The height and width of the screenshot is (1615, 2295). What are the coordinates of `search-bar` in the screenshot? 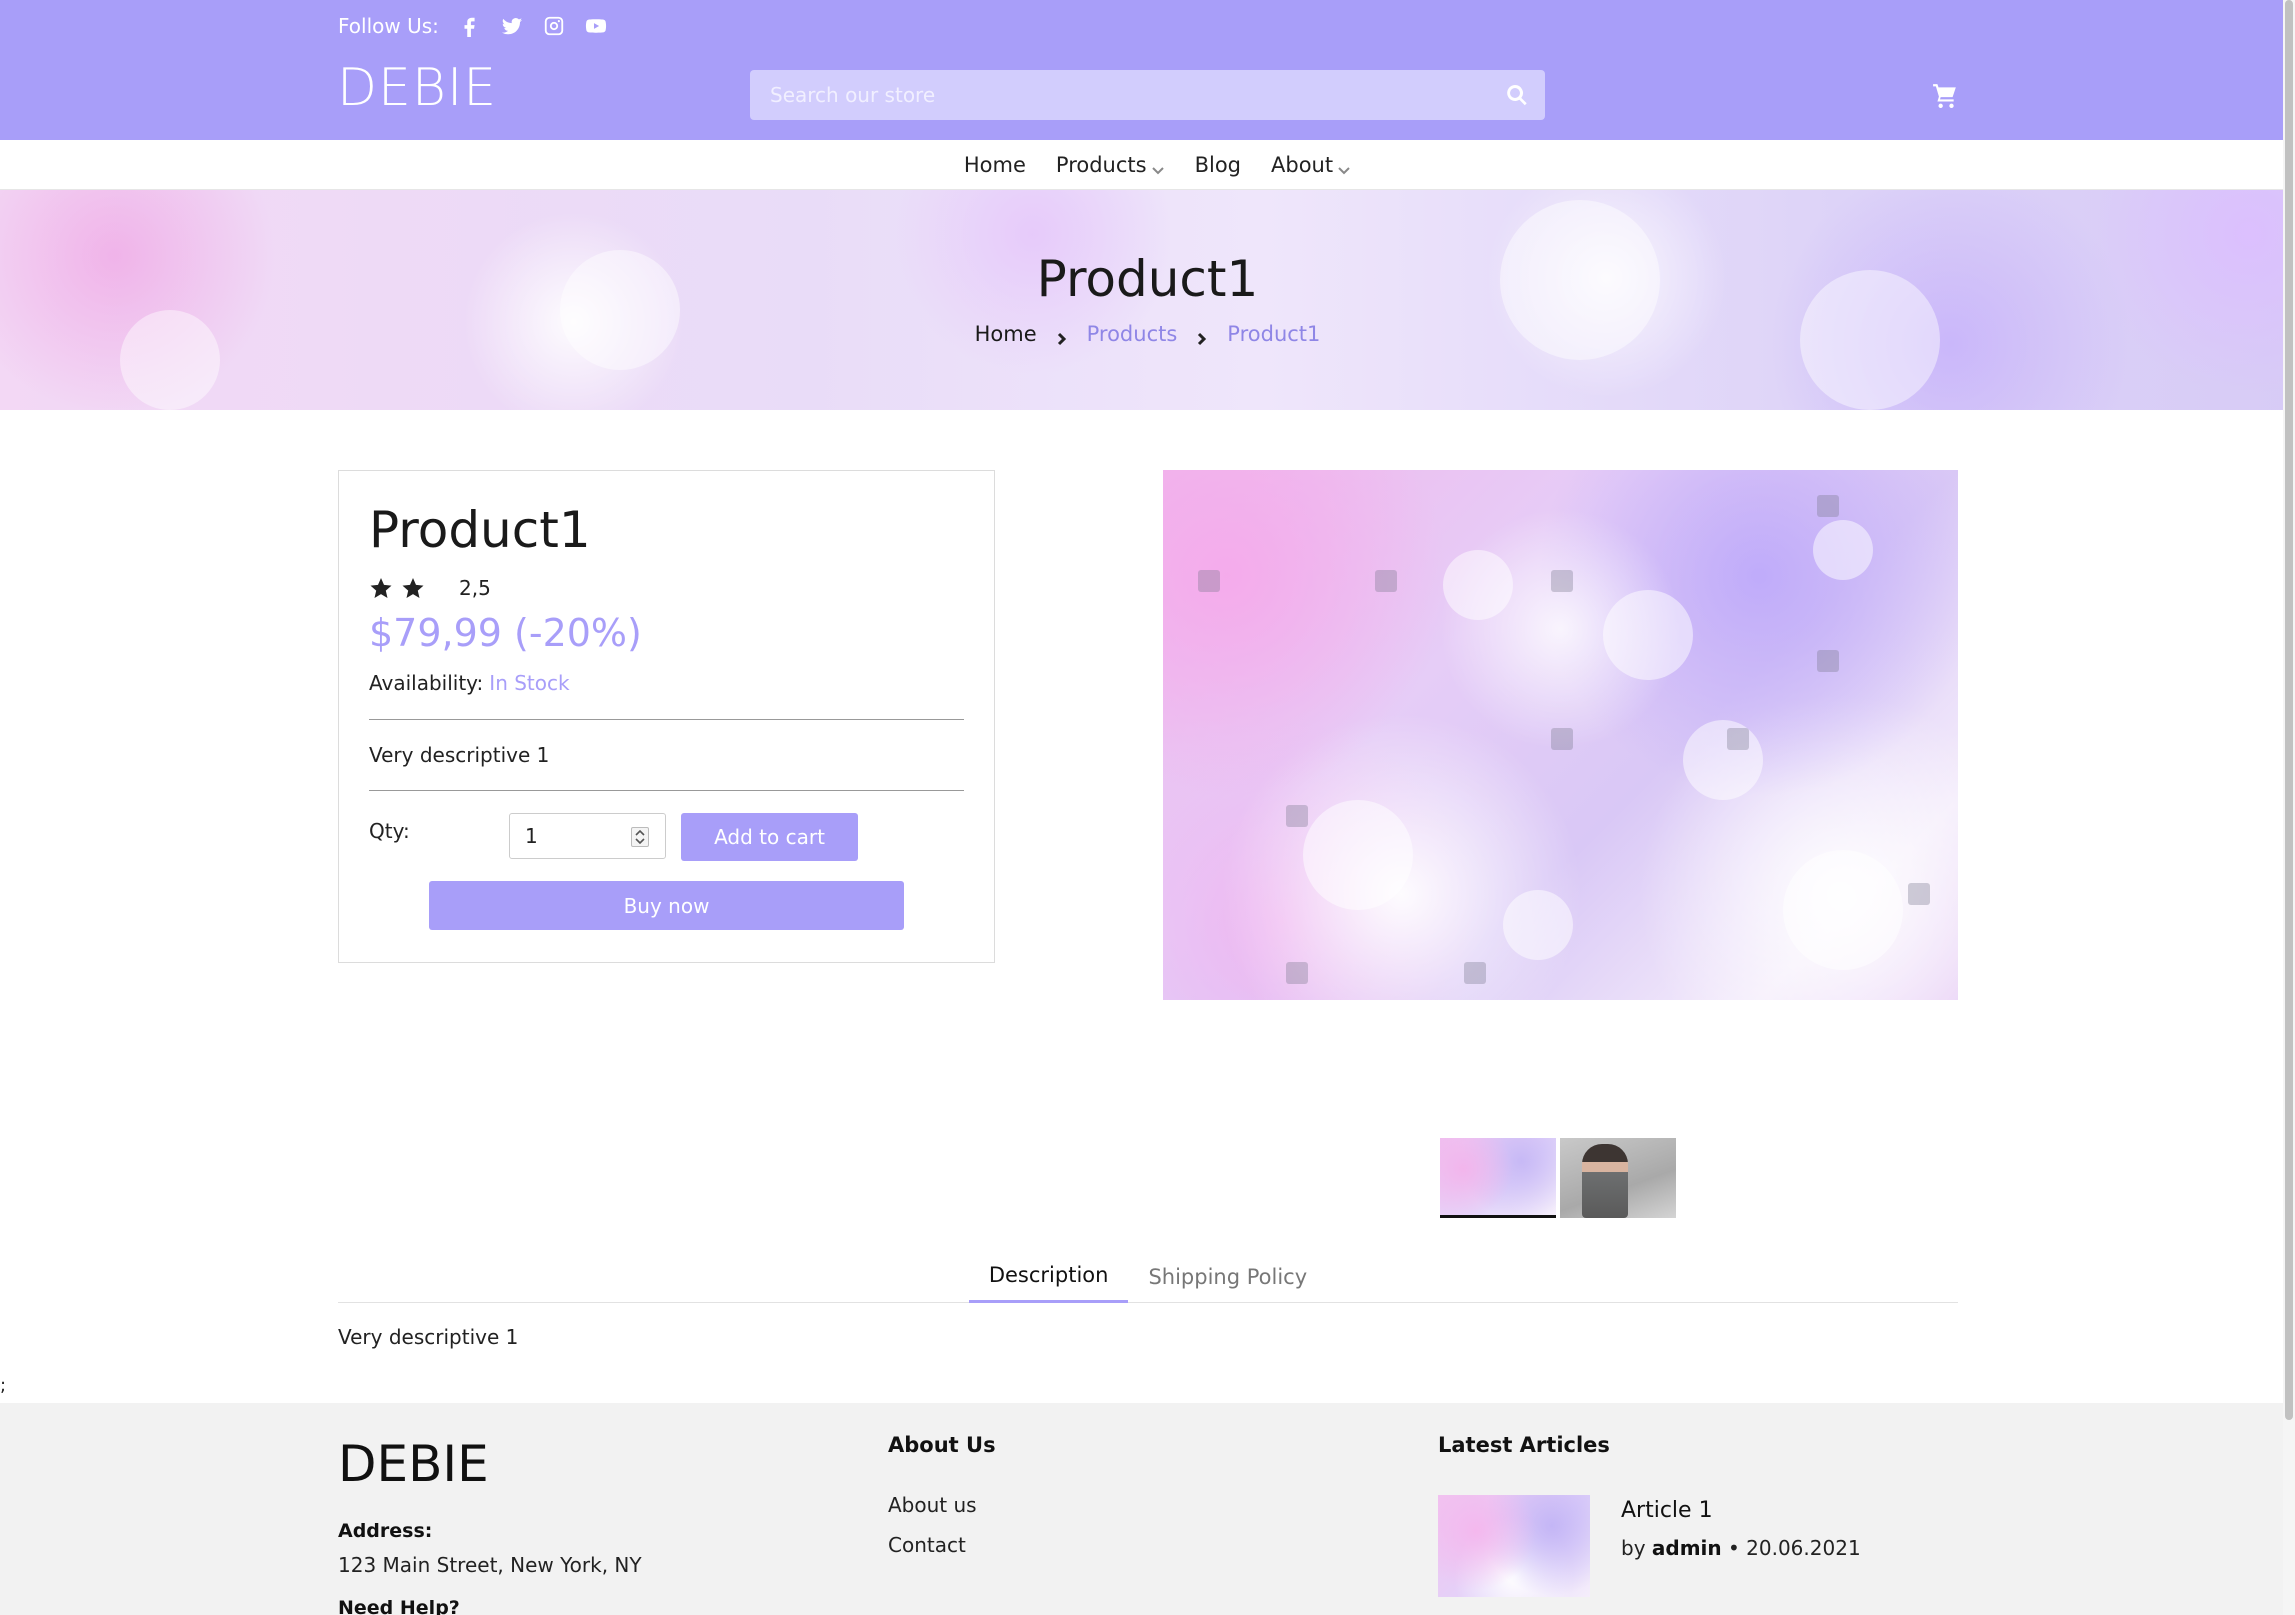 It's located at (1147, 95).